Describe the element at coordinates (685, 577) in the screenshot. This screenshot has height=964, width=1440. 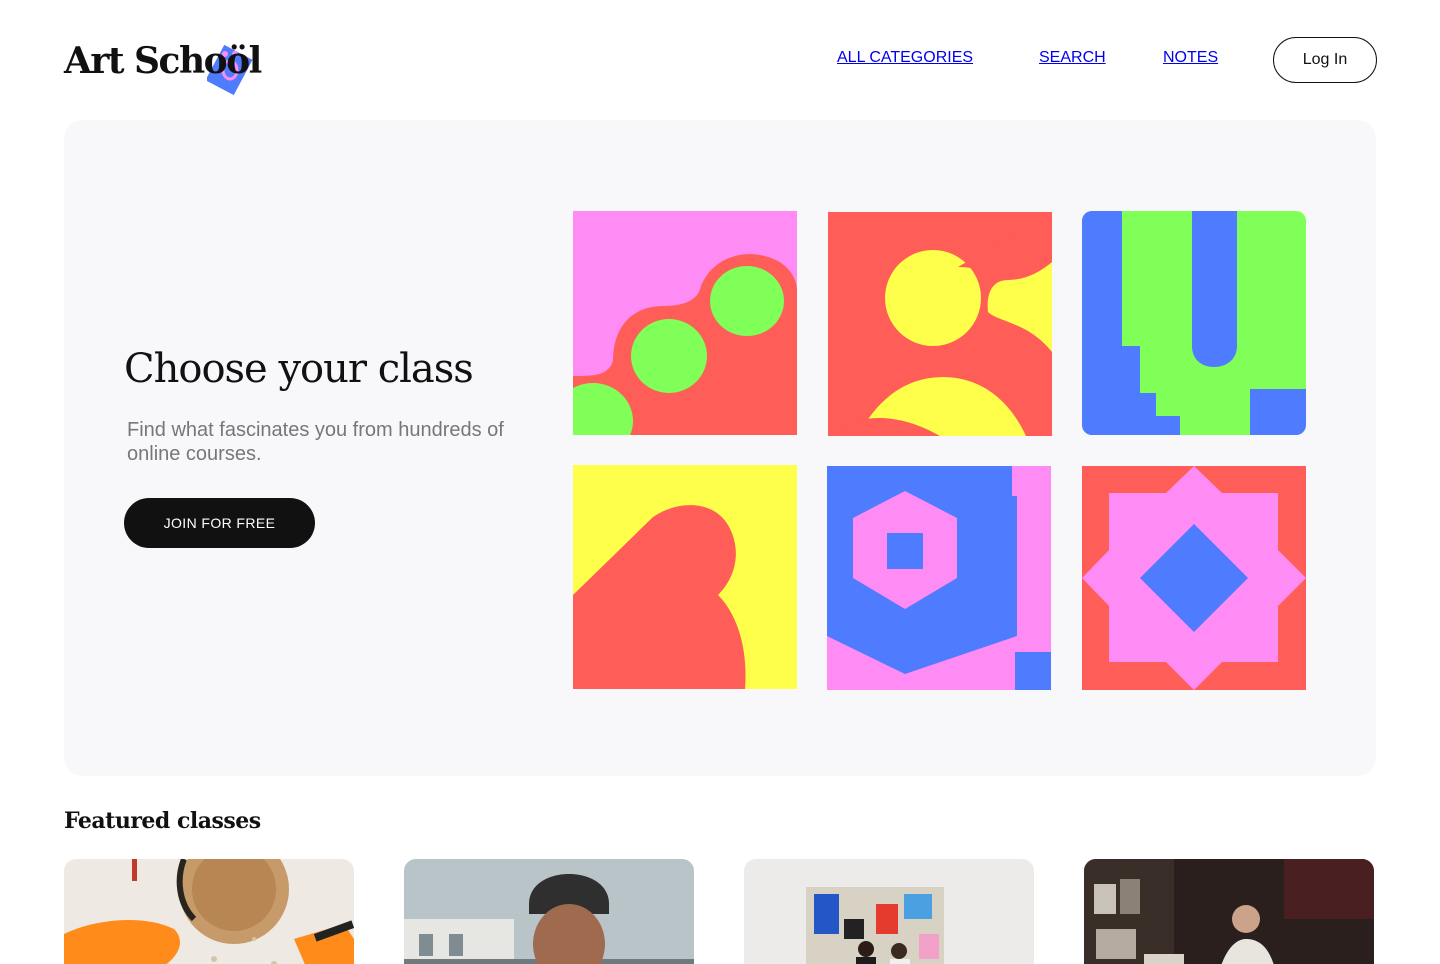
I see `art-tile-heart` at that location.